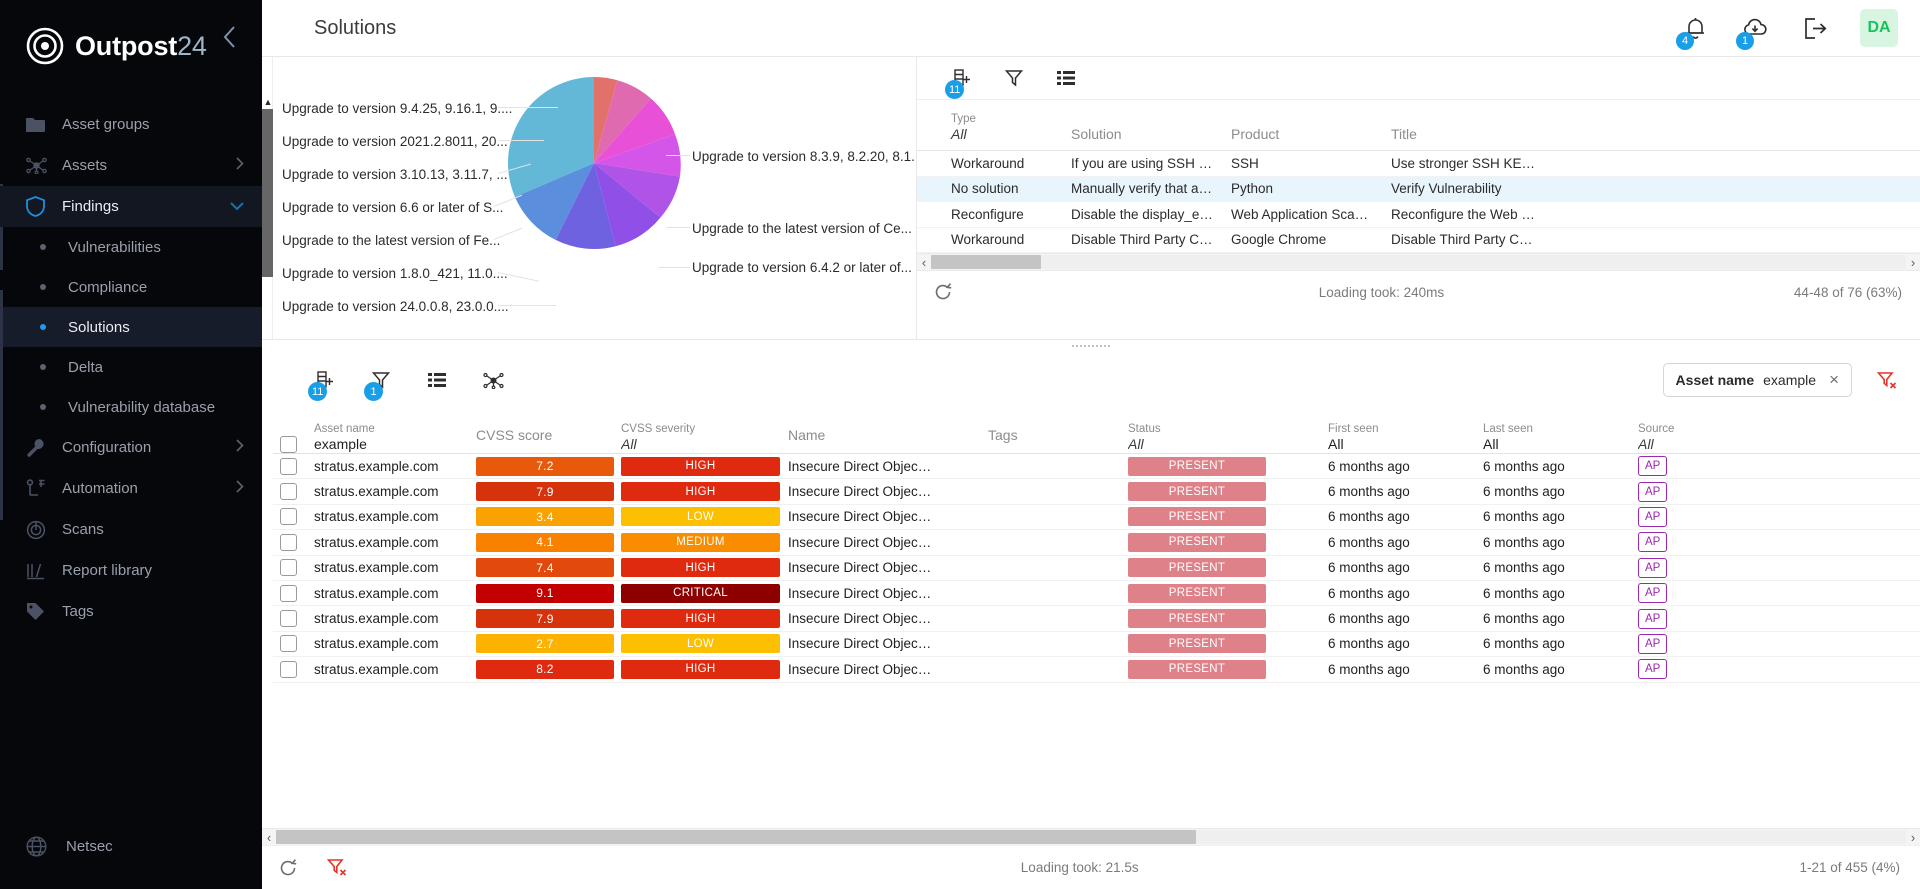 The image size is (1920, 889). What do you see at coordinates (988, 163) in the screenshot?
I see `cell-type: Workaround` at bounding box center [988, 163].